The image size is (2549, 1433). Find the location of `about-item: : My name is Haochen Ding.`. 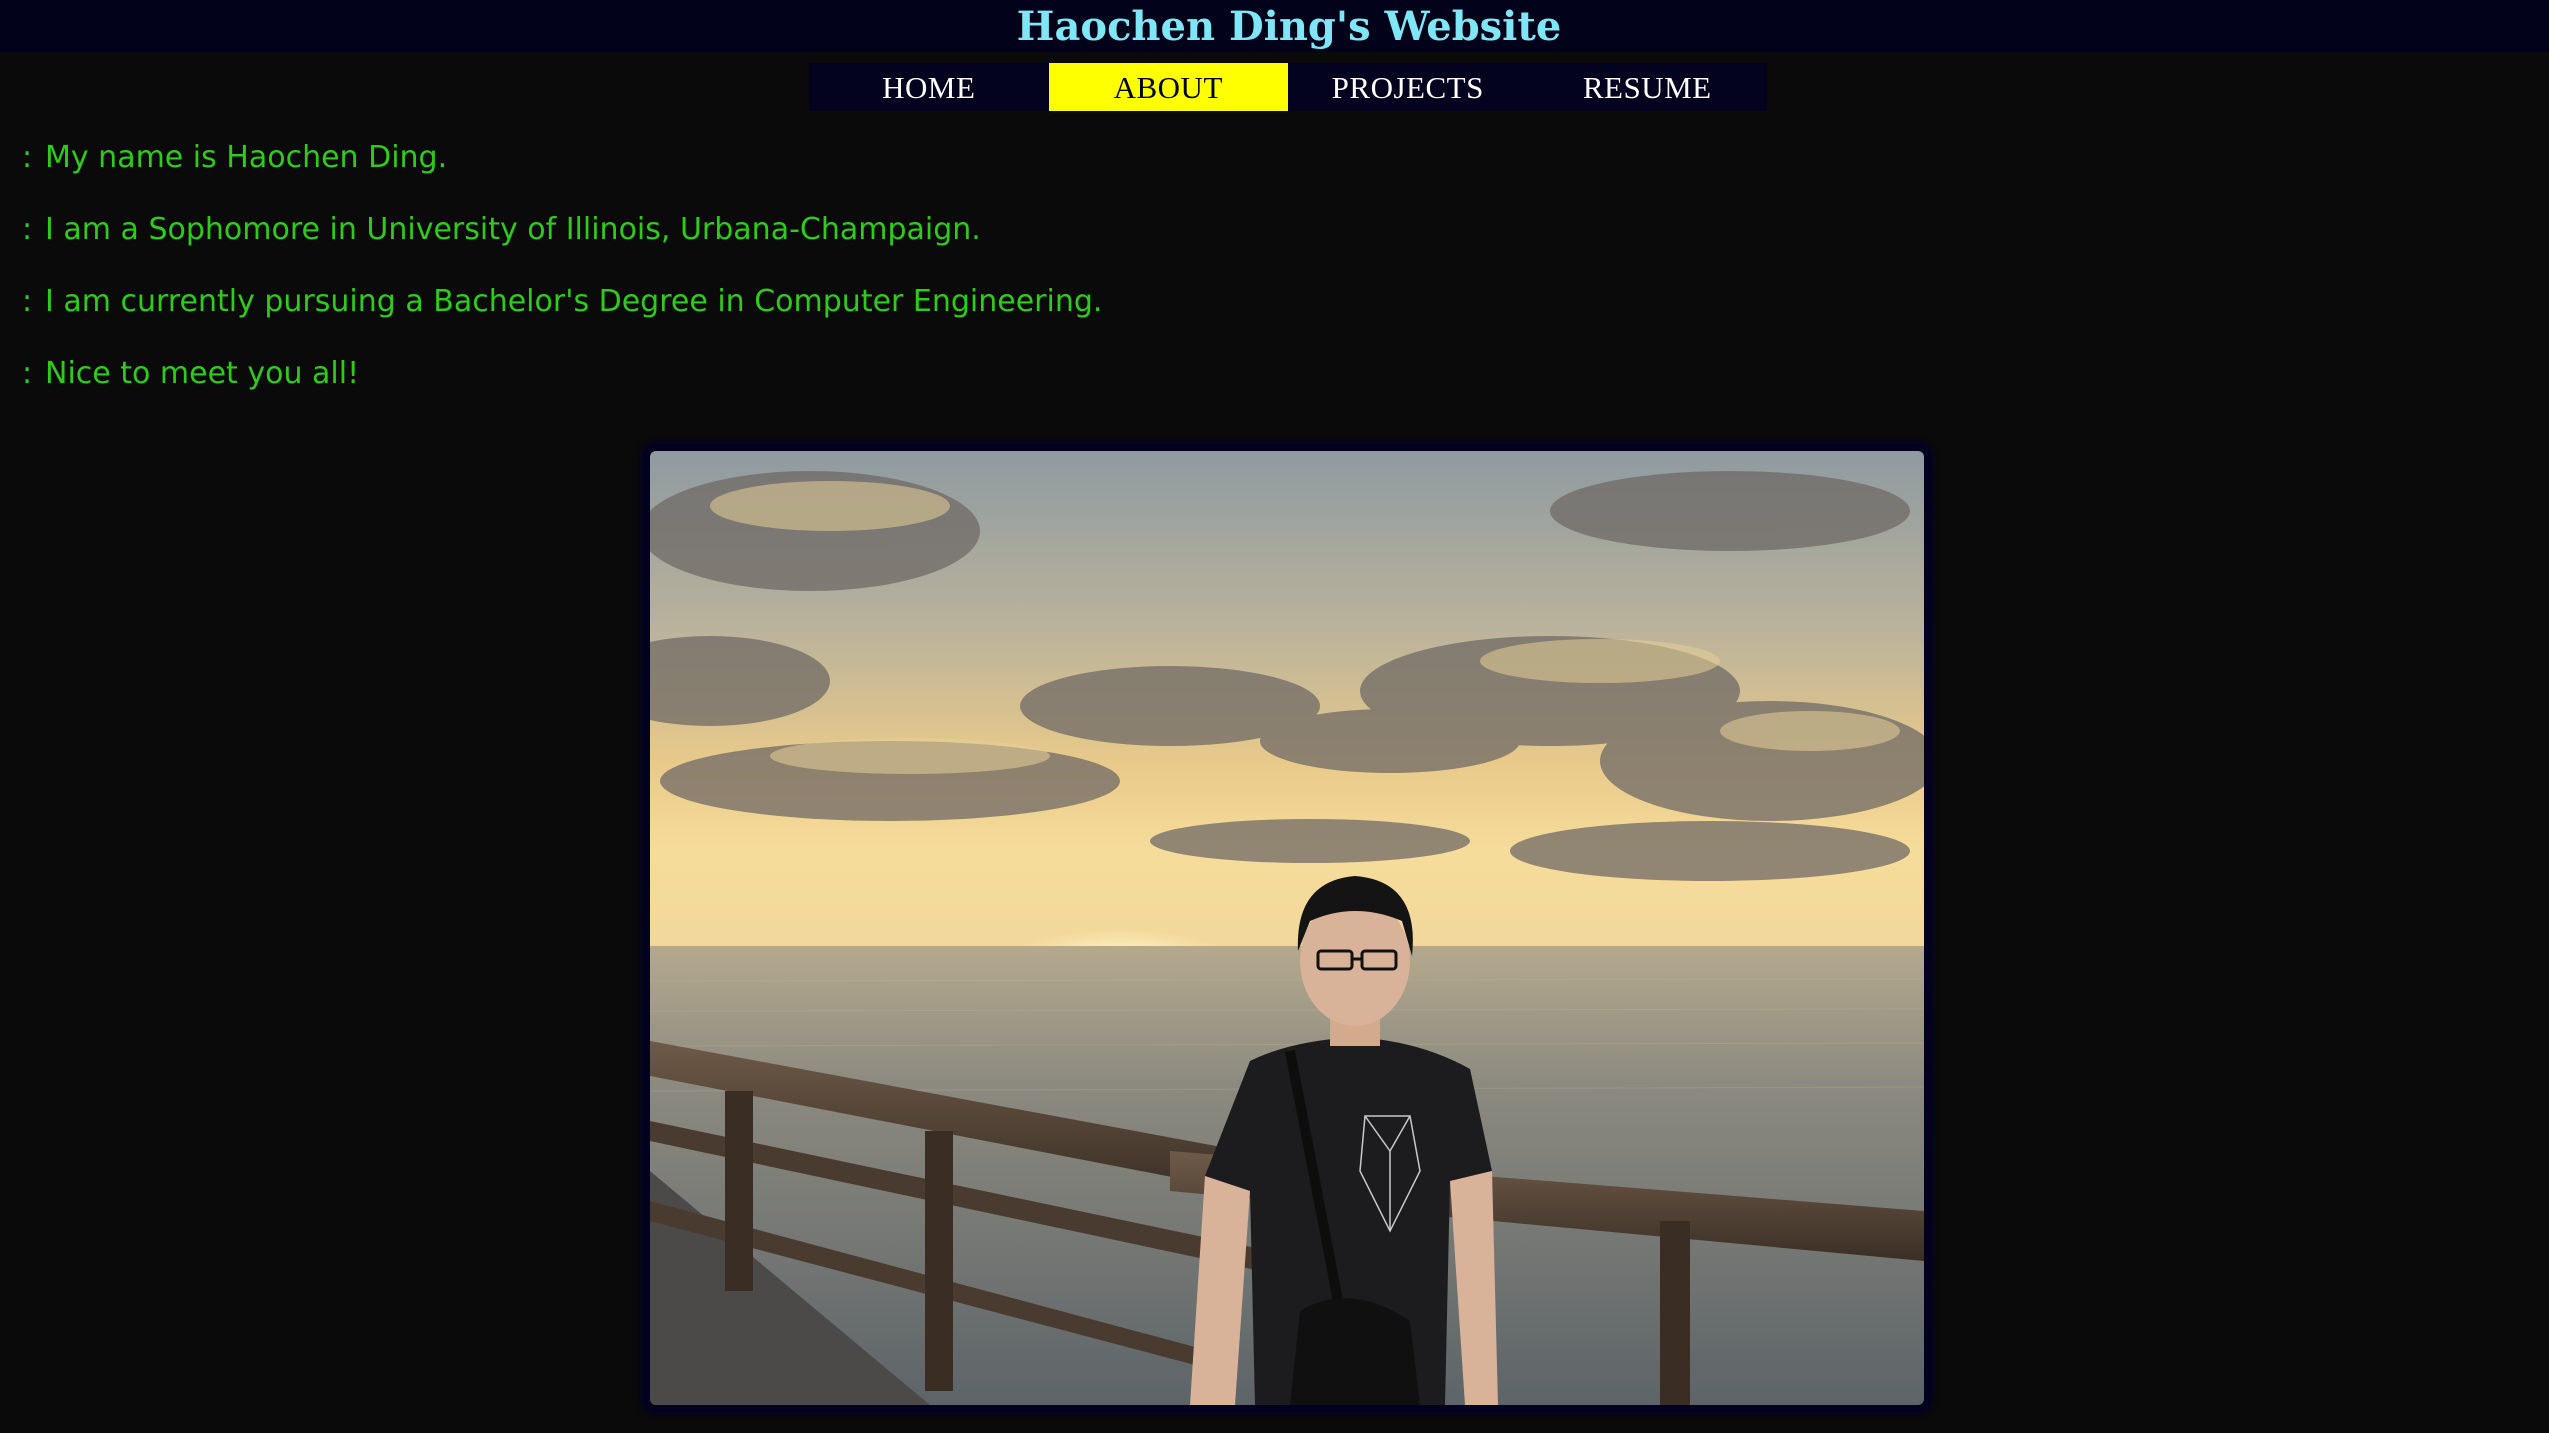

about-item: : My name is Haochen Ding. is located at coordinates (551, 168).